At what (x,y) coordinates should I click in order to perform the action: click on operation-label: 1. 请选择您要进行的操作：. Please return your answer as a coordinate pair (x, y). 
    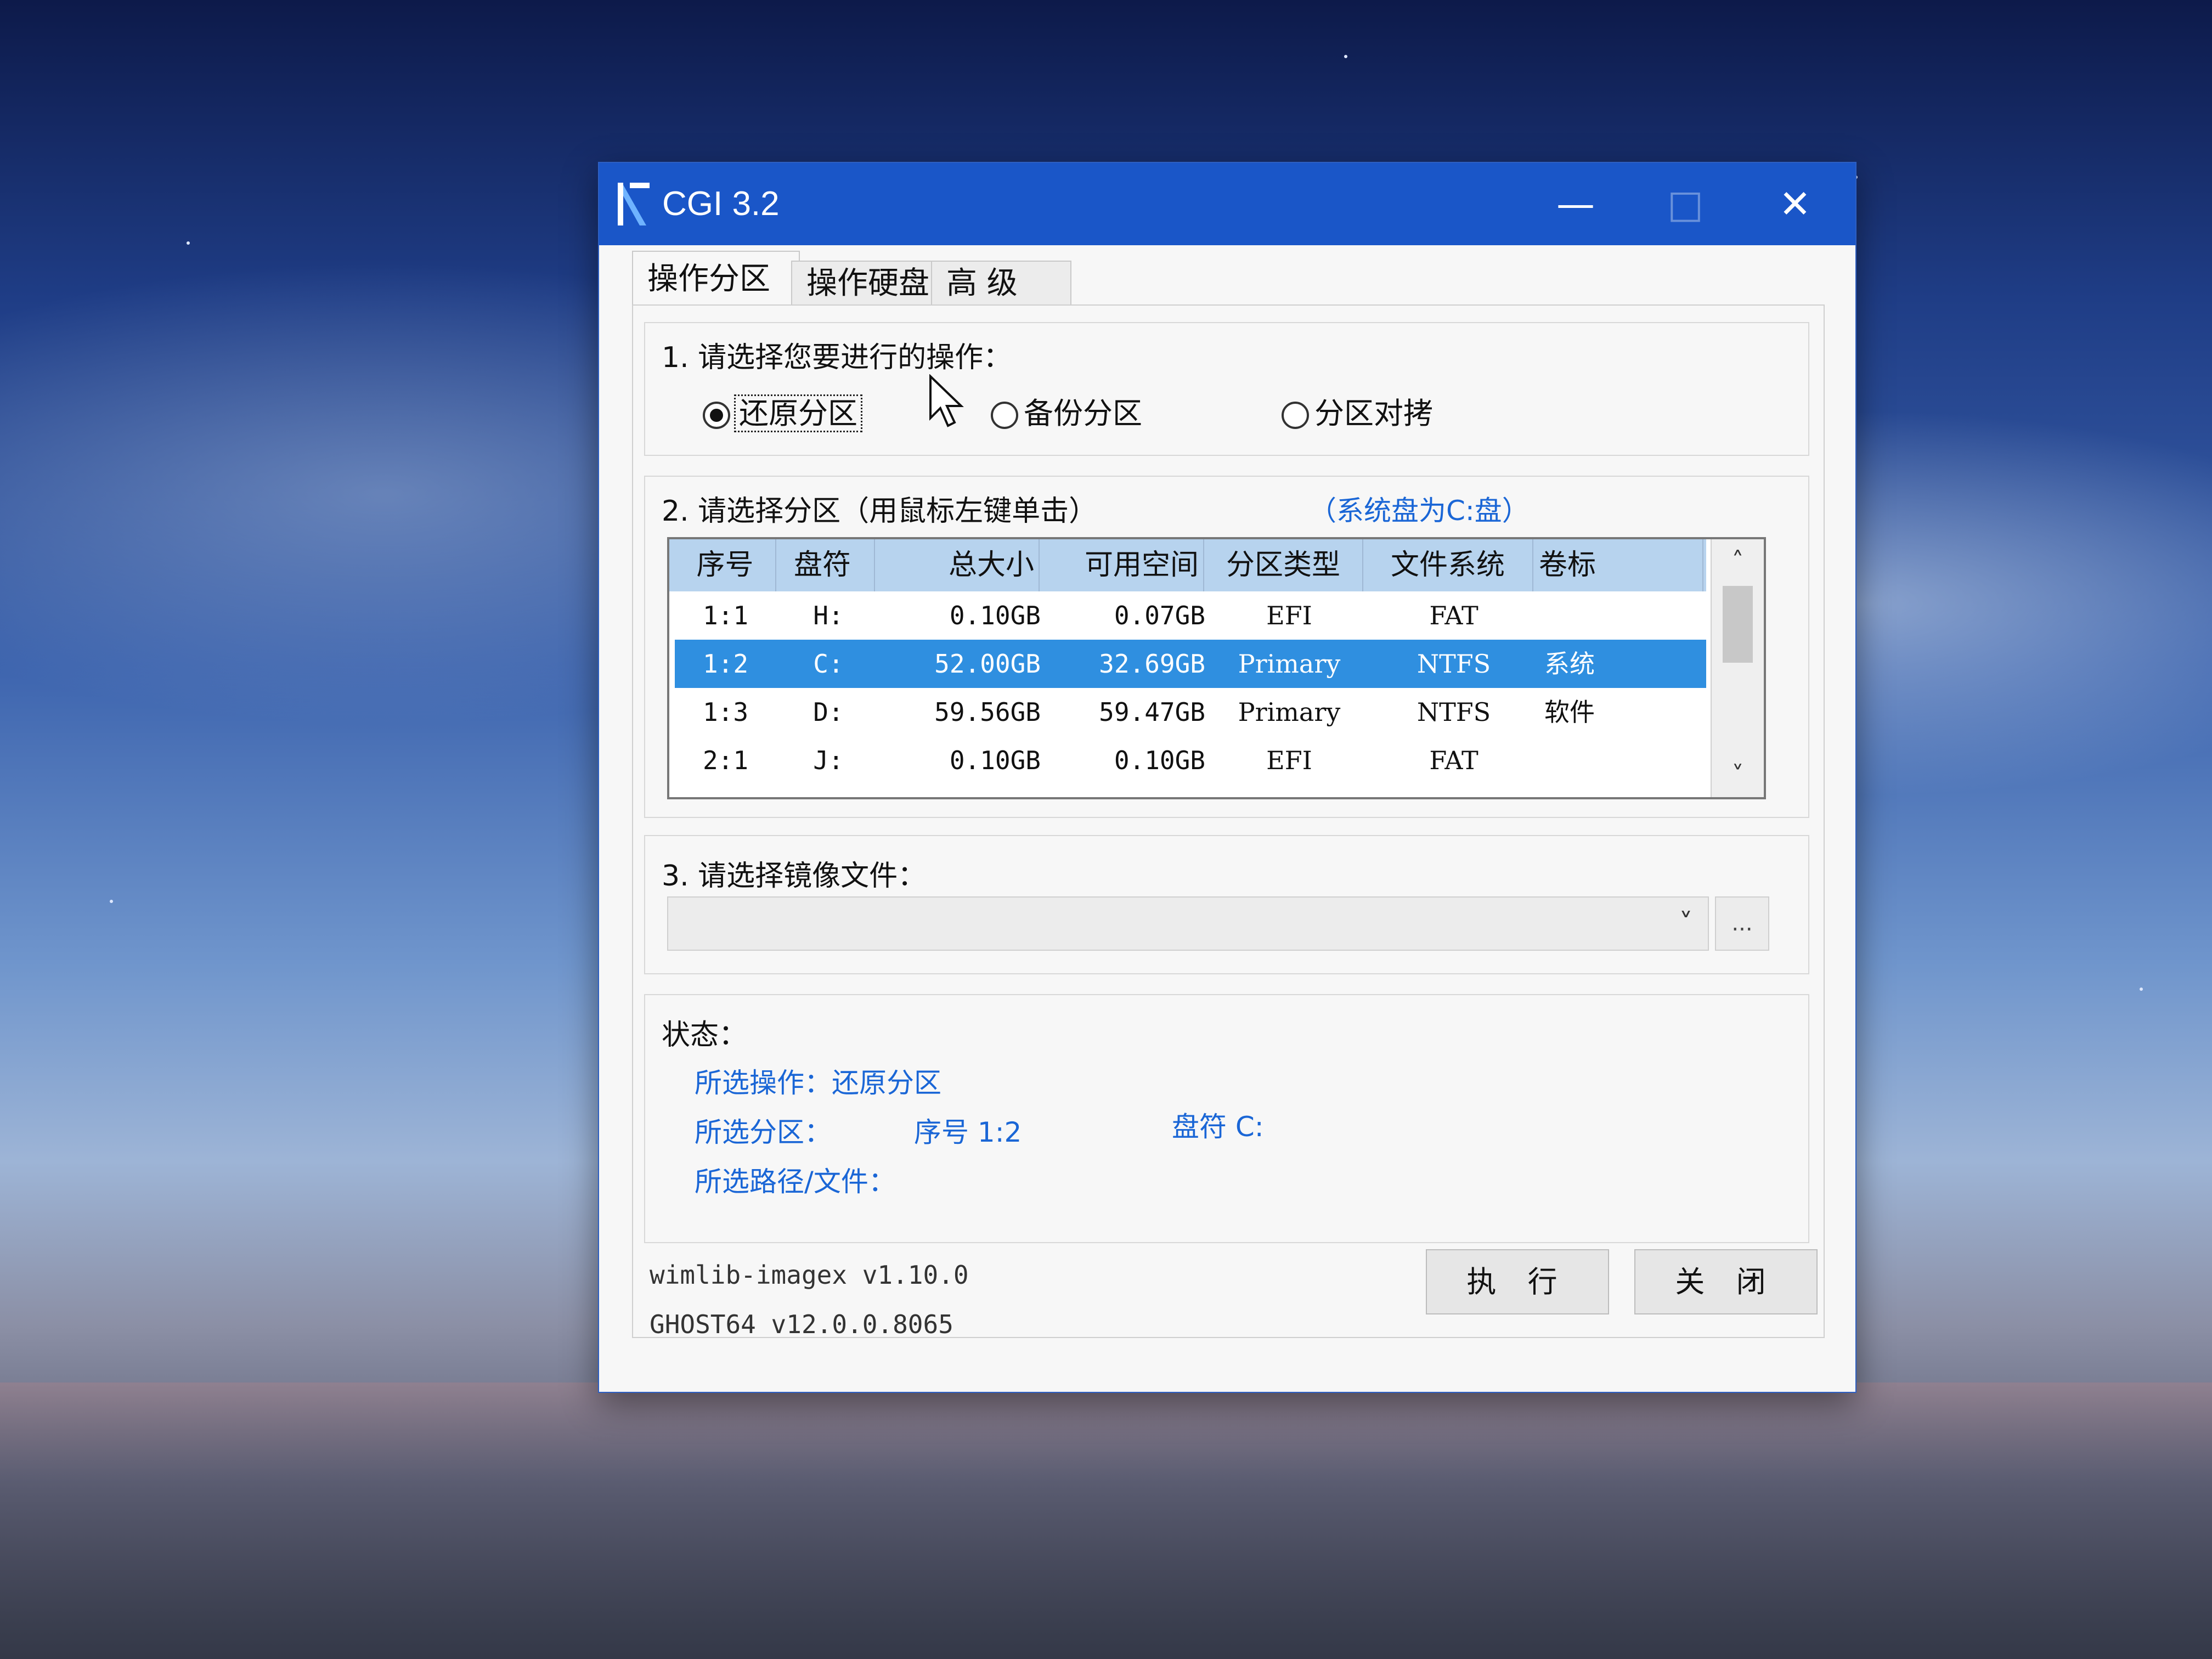
    Looking at the image, I should click on (837, 357).